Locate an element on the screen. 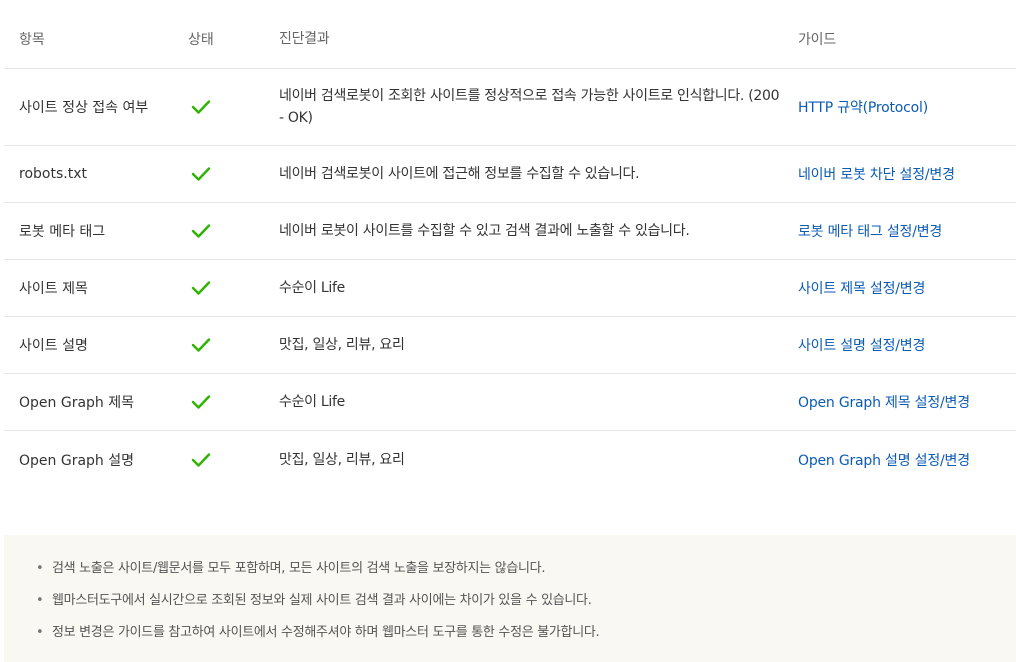 Image resolution: width=1016 pixels, height=662 pixels. row-guide: Open Graph 제목 설정/변경 is located at coordinates (907, 402).